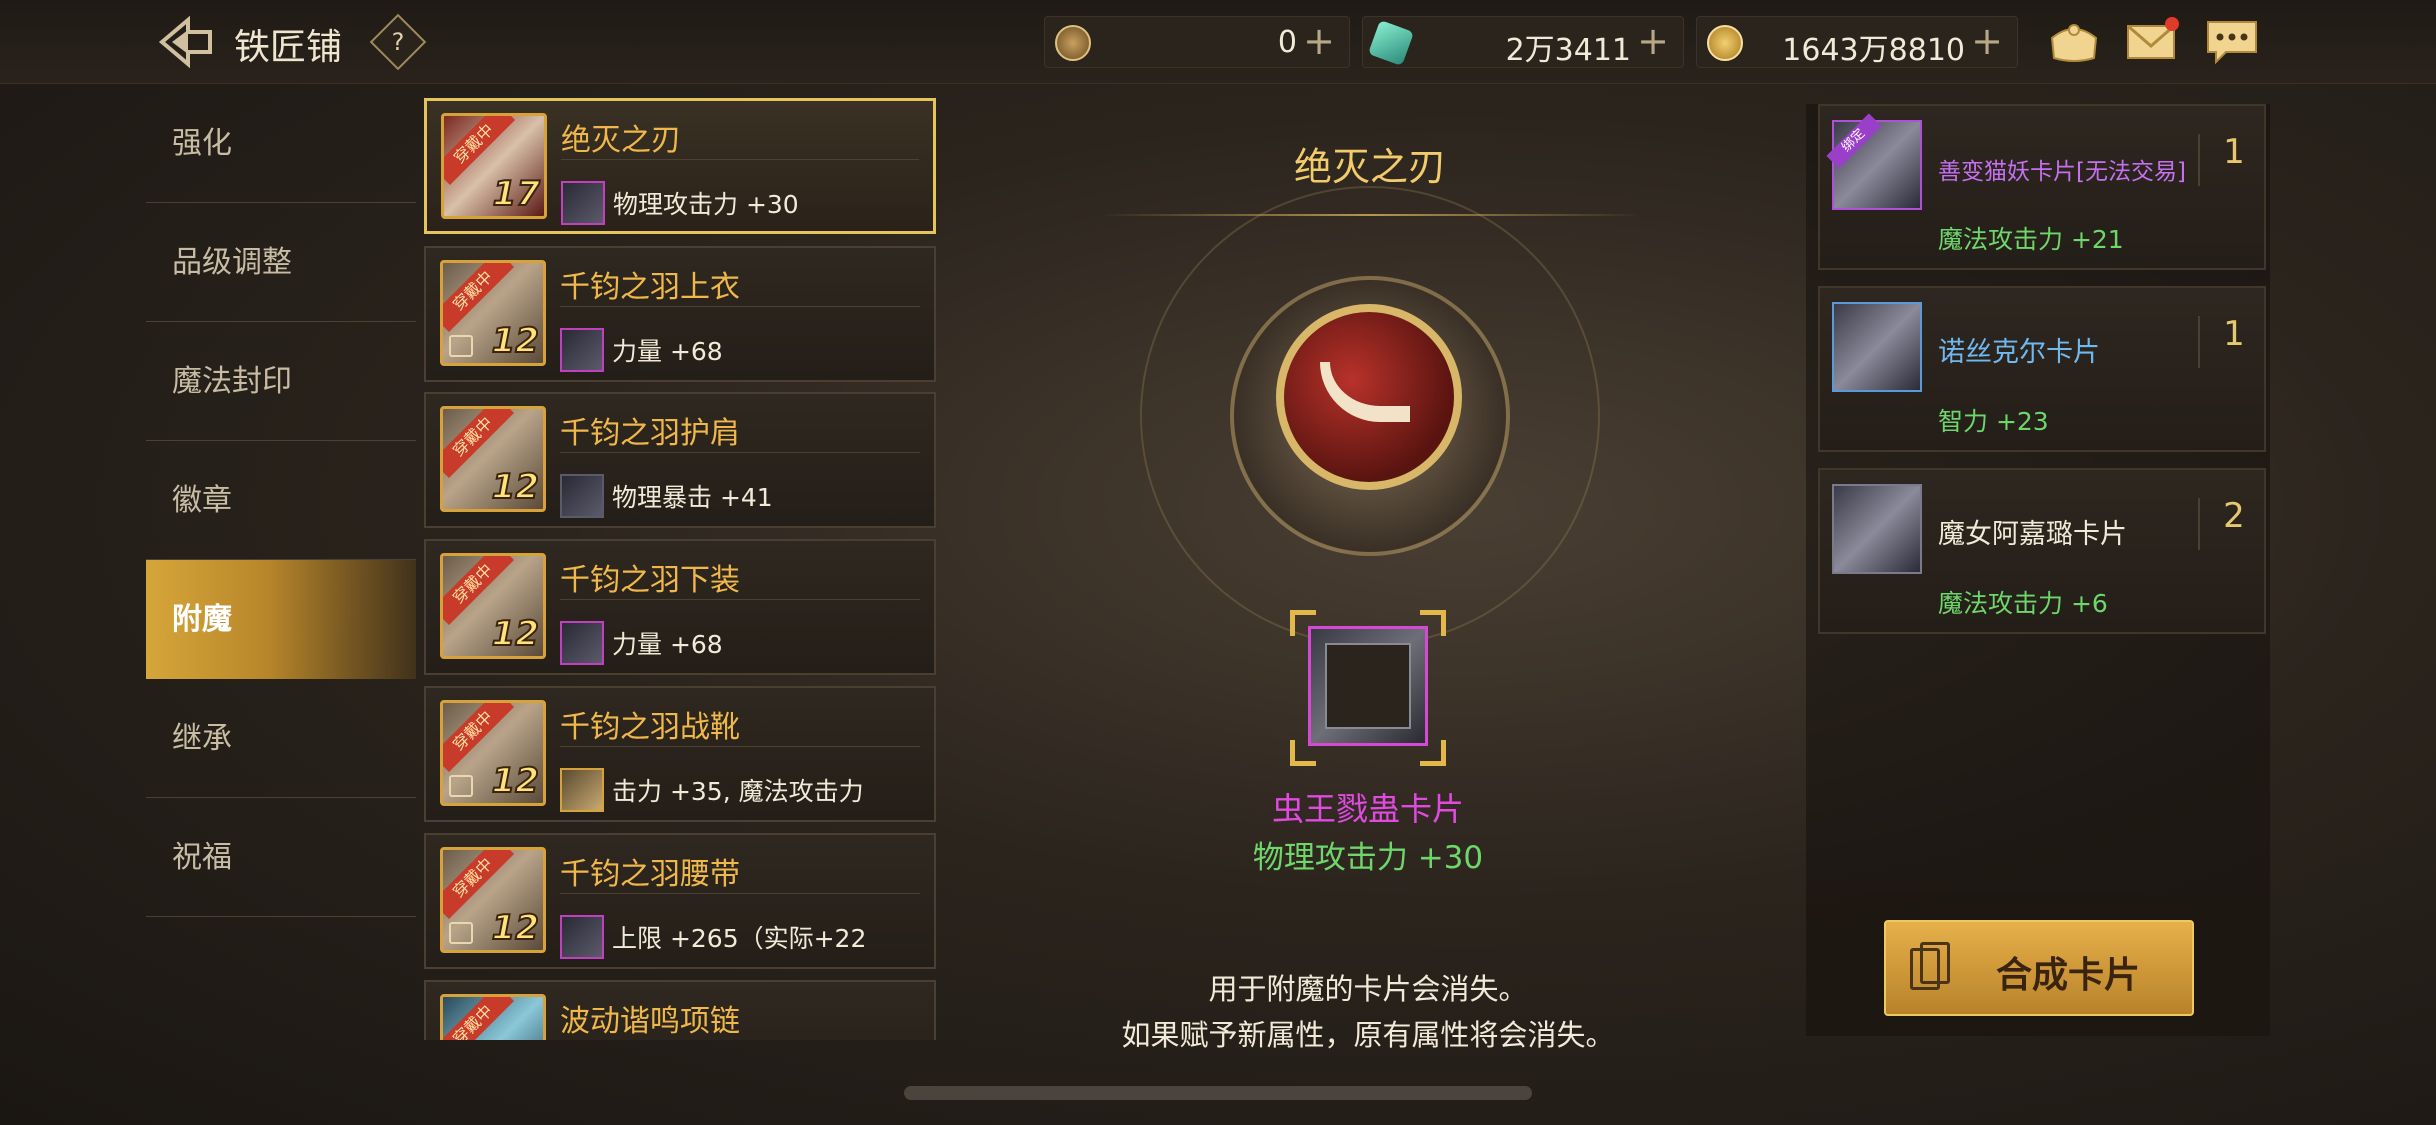 This screenshot has width=2436, height=1125. I want to click on selected-item-name: 绝灭之刃, so click(1369, 167).